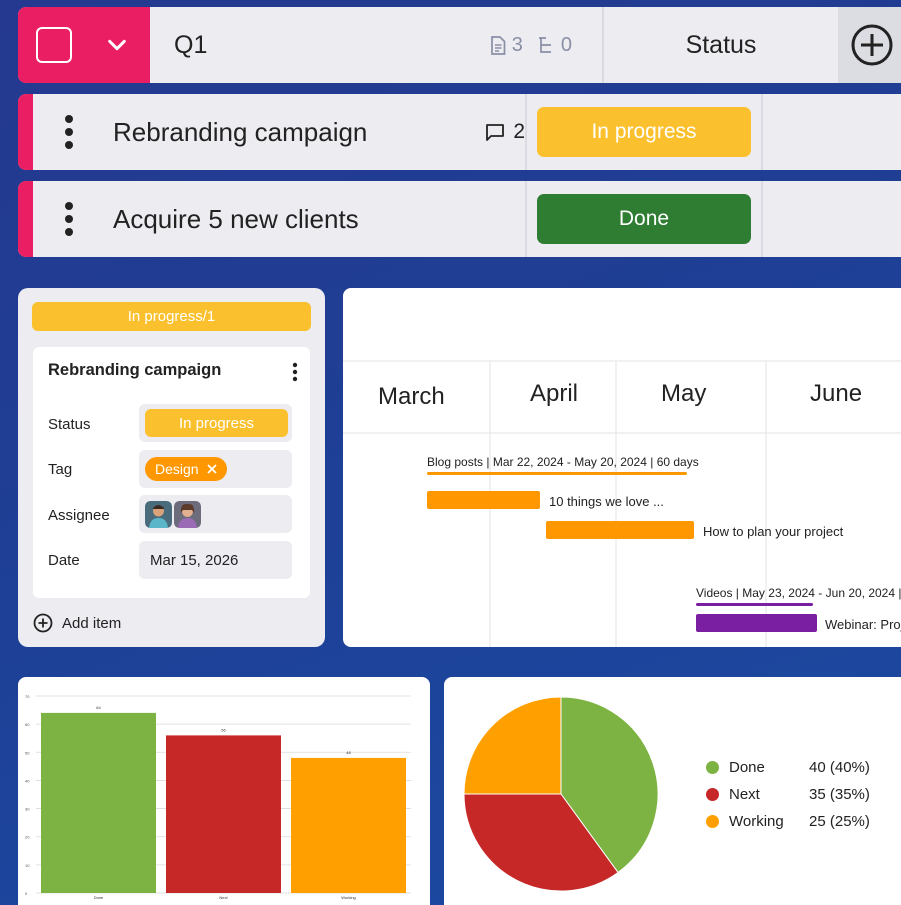 This screenshot has width=901, height=905. What do you see at coordinates (720, 45) in the screenshot?
I see `status-column-header: Status` at bounding box center [720, 45].